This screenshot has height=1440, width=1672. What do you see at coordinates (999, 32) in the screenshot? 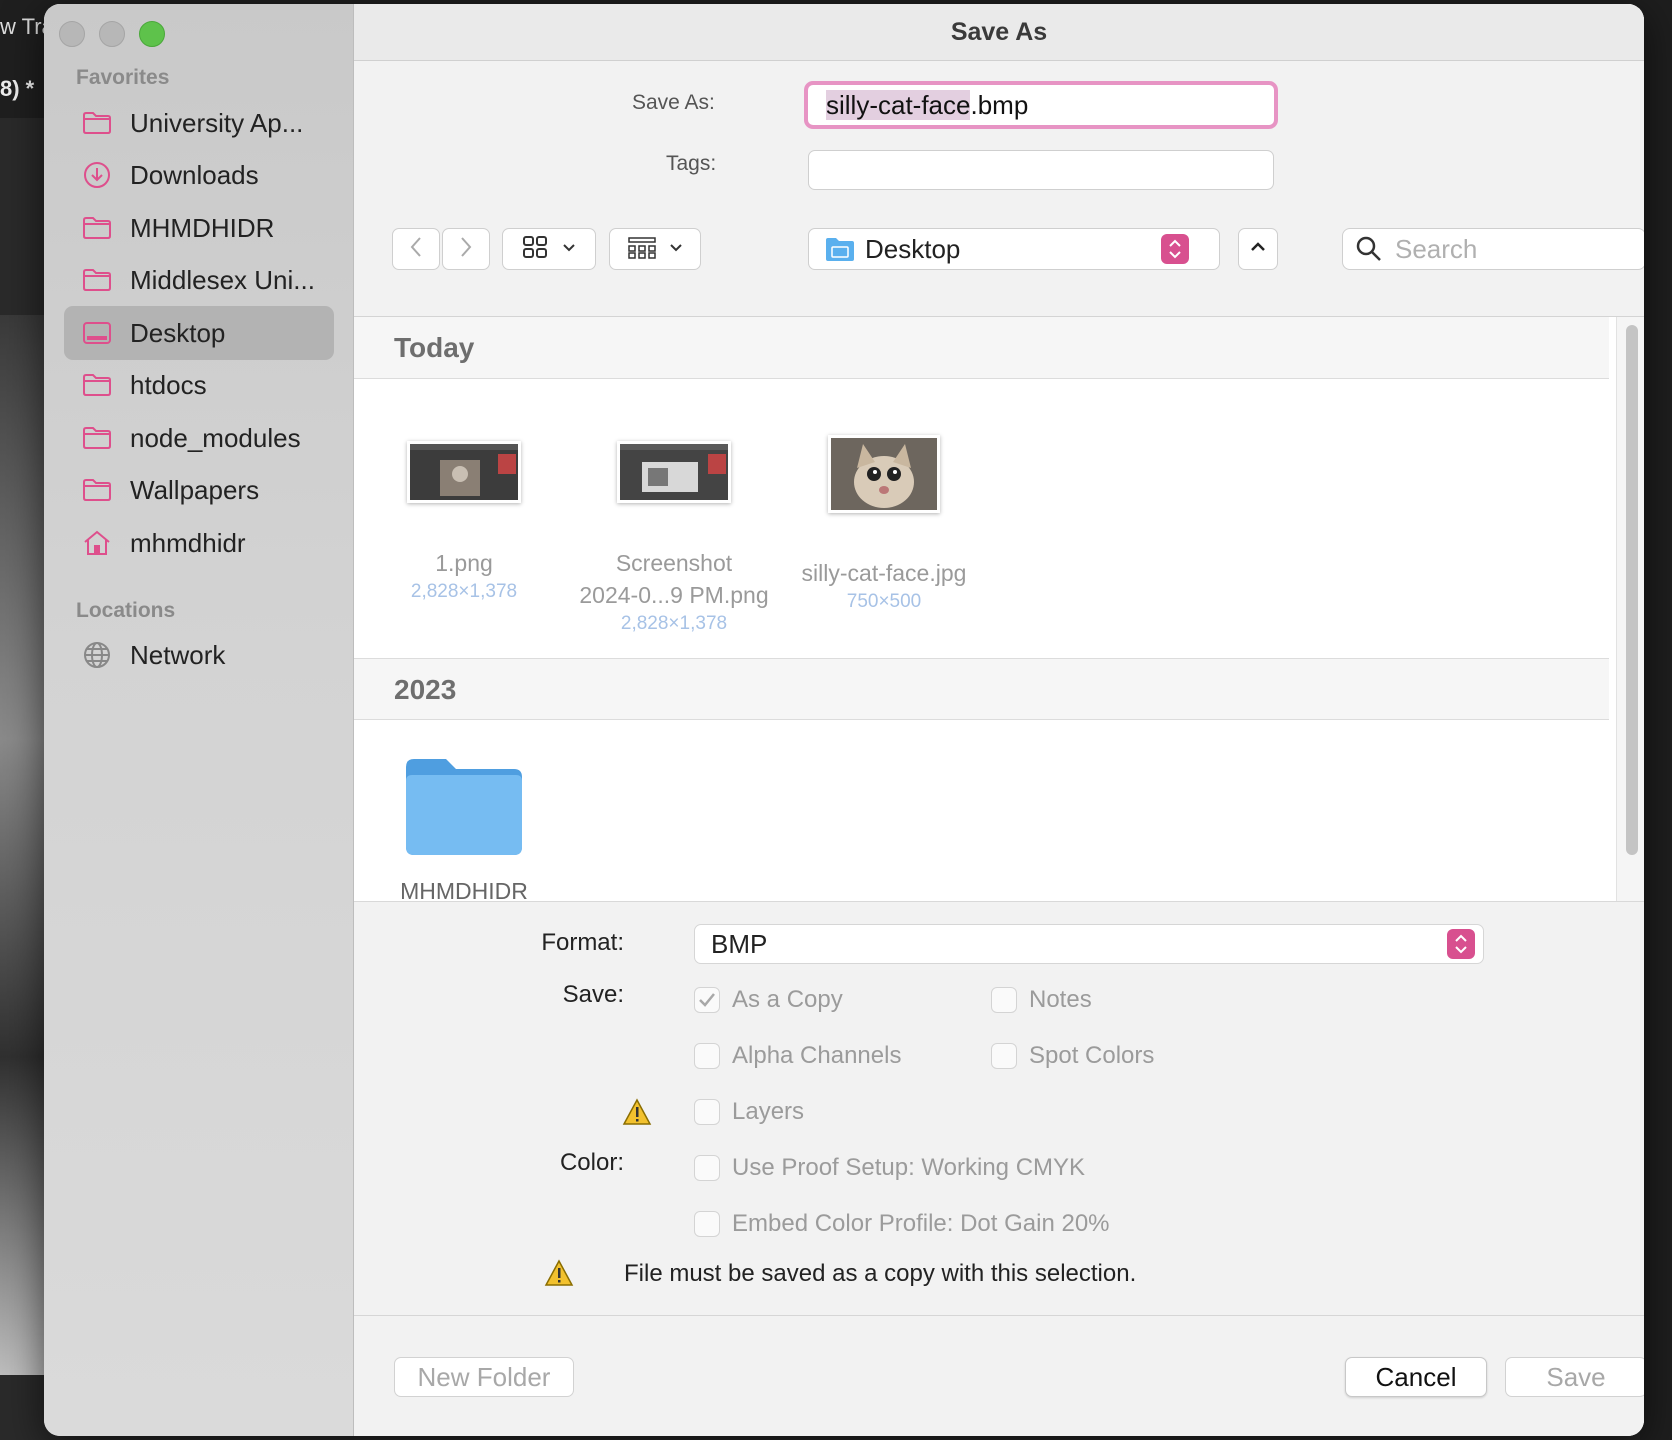
I see `window-title: Save As` at bounding box center [999, 32].